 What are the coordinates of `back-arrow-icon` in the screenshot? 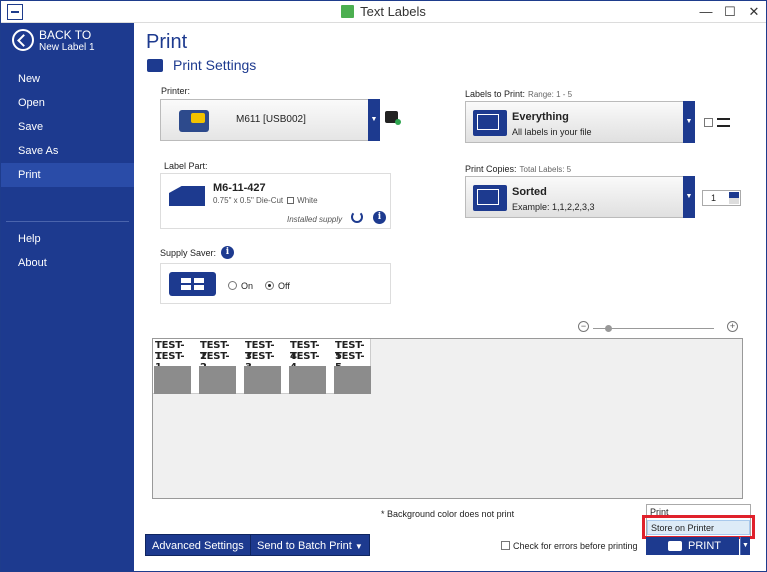 It's located at (23, 40).